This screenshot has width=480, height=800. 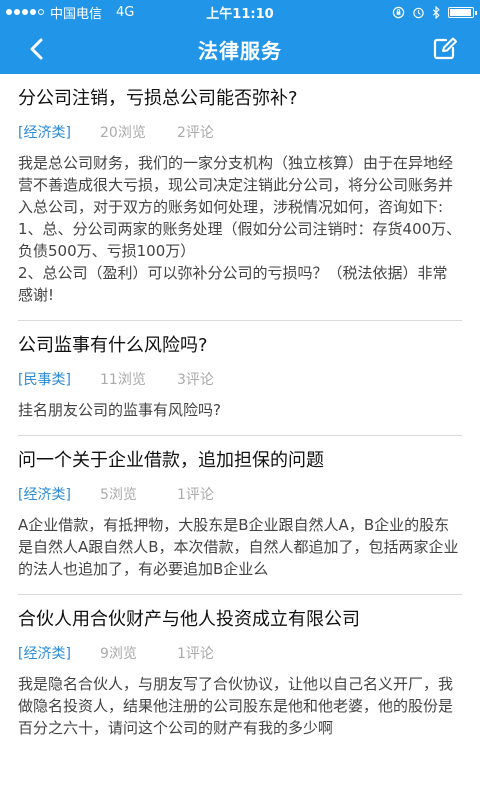 I want to click on status-left: 中国电信 4G, so click(x=70, y=12).